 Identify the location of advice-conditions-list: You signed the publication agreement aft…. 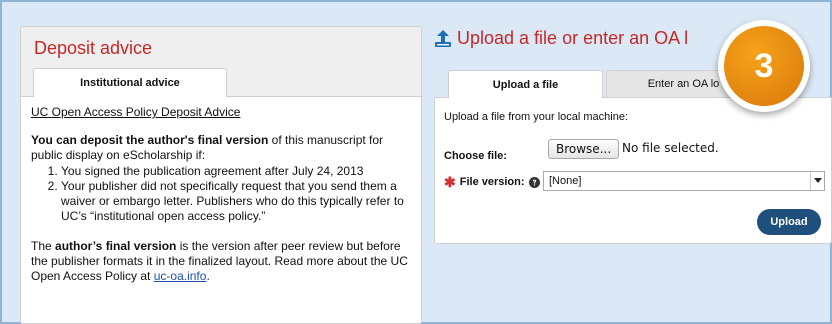
(220, 194).